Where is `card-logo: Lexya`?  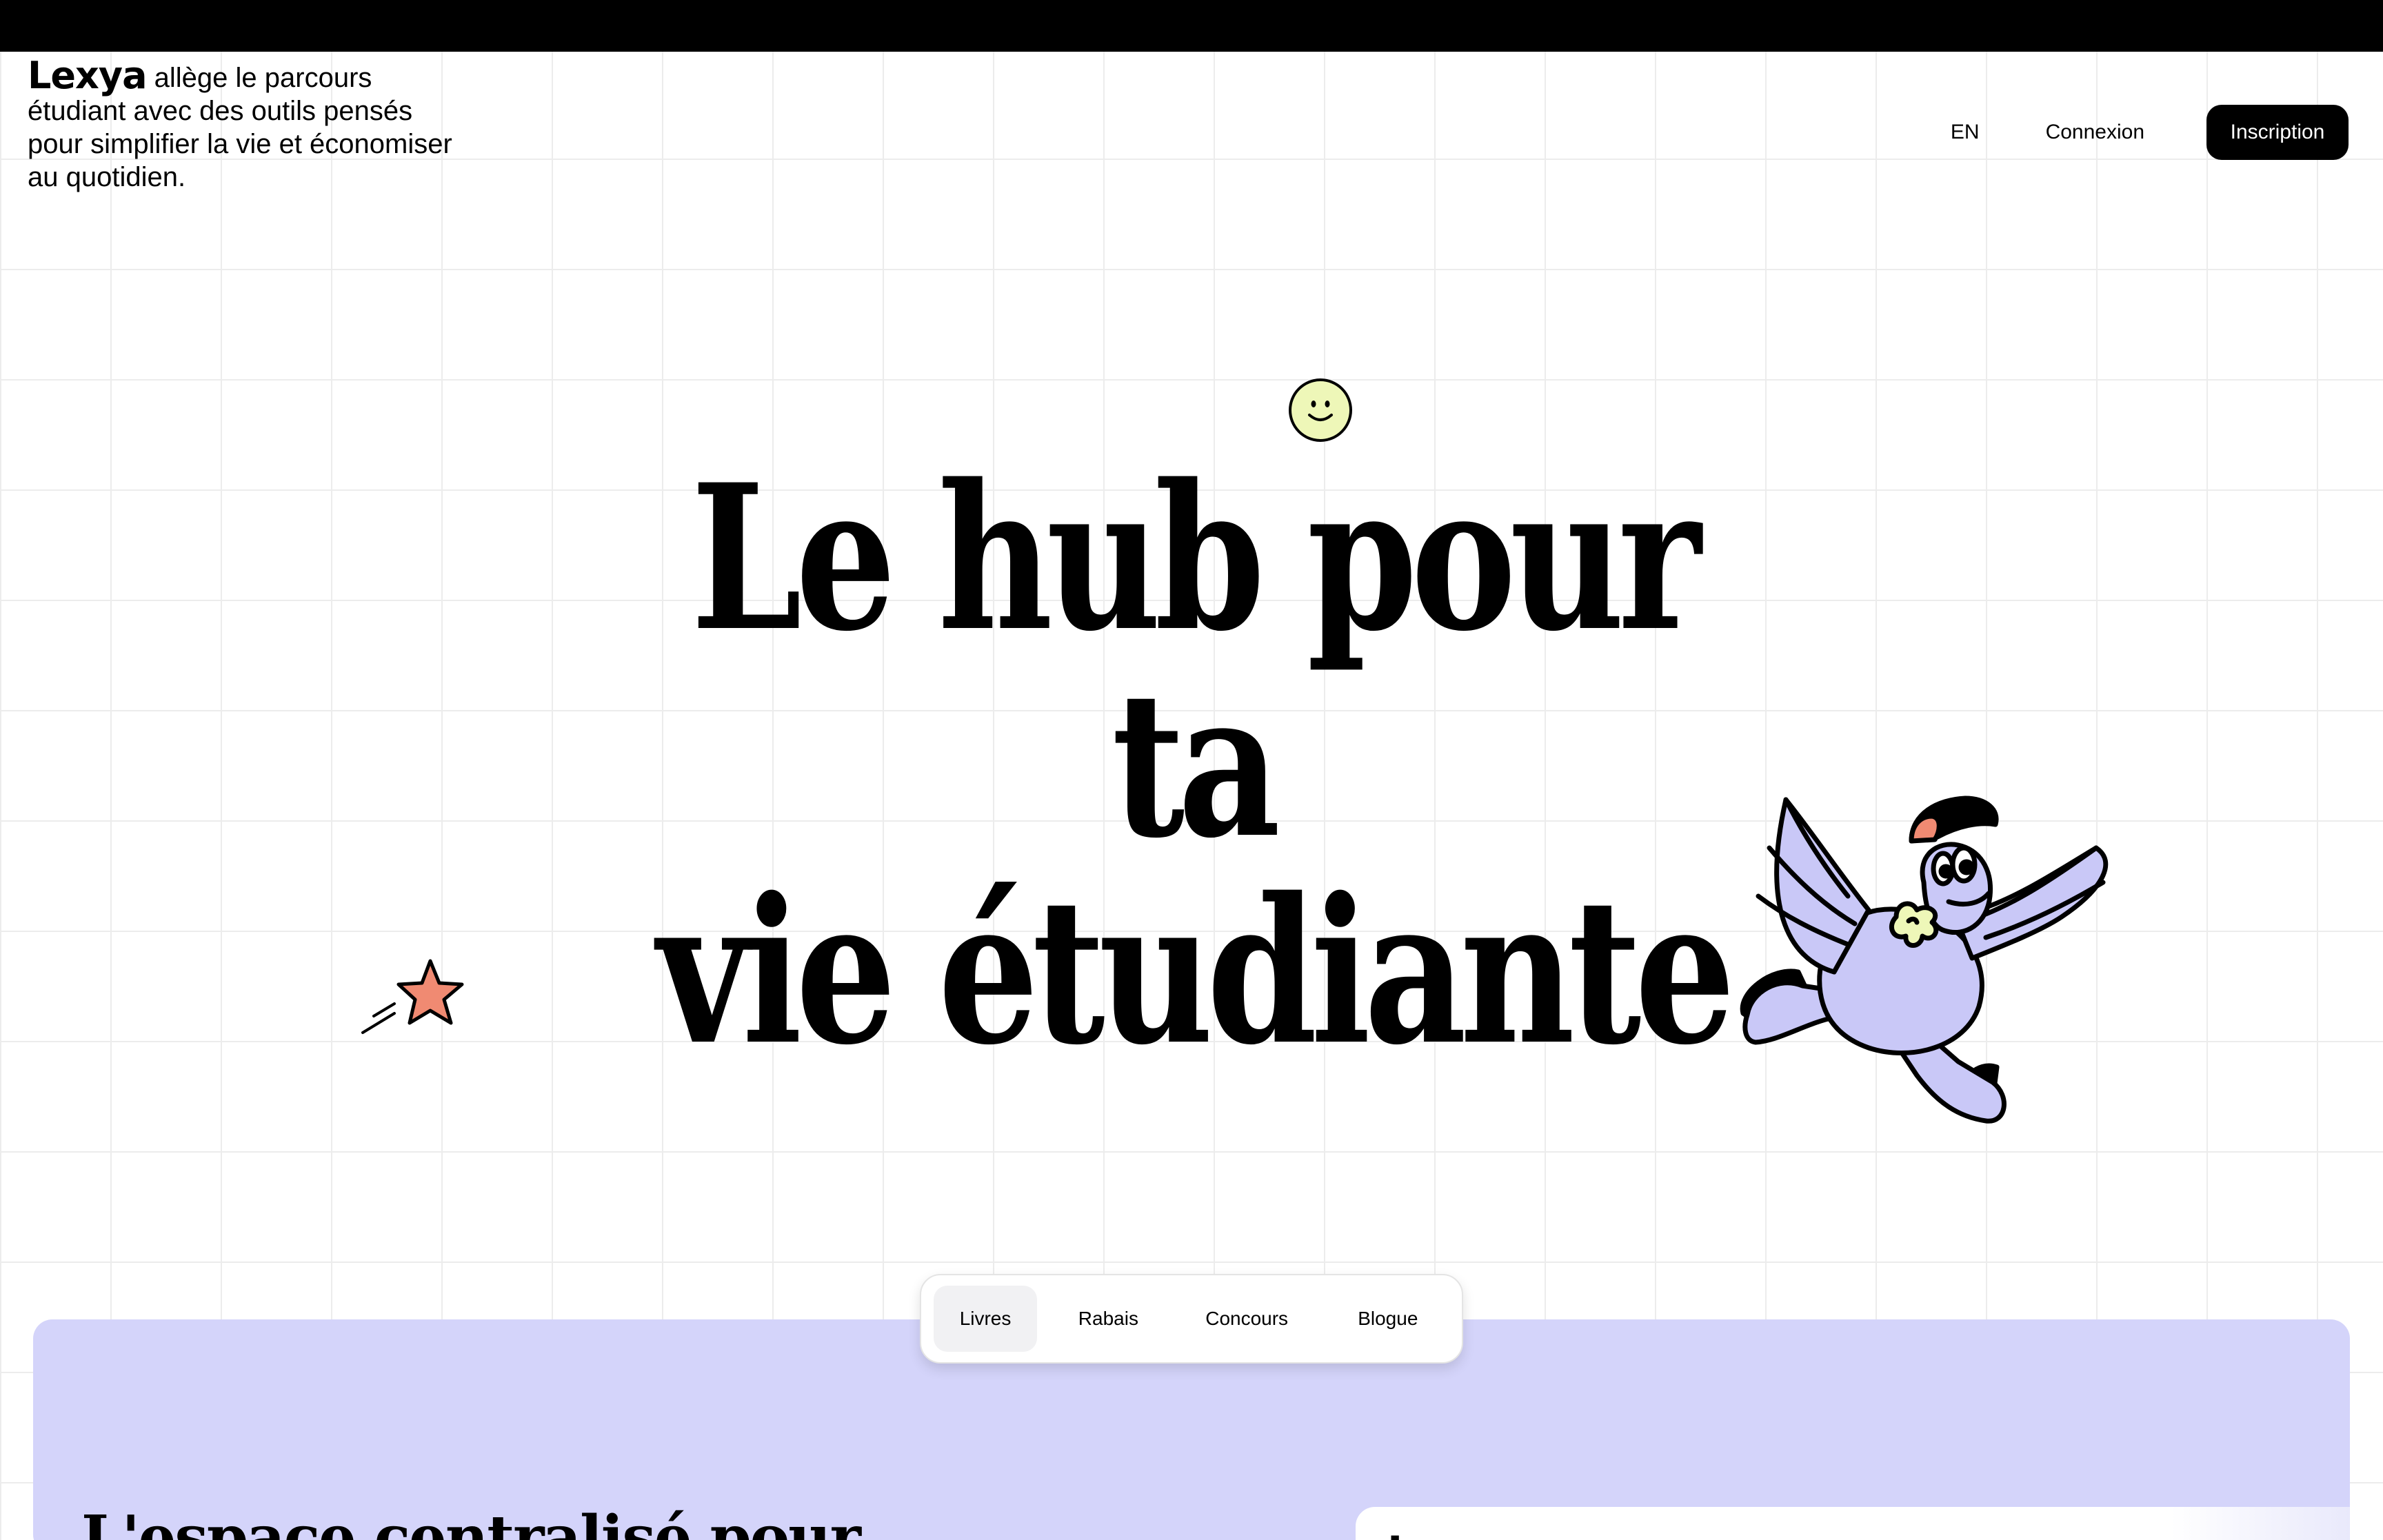
card-logo: Lexya is located at coordinates (1455, 1534).